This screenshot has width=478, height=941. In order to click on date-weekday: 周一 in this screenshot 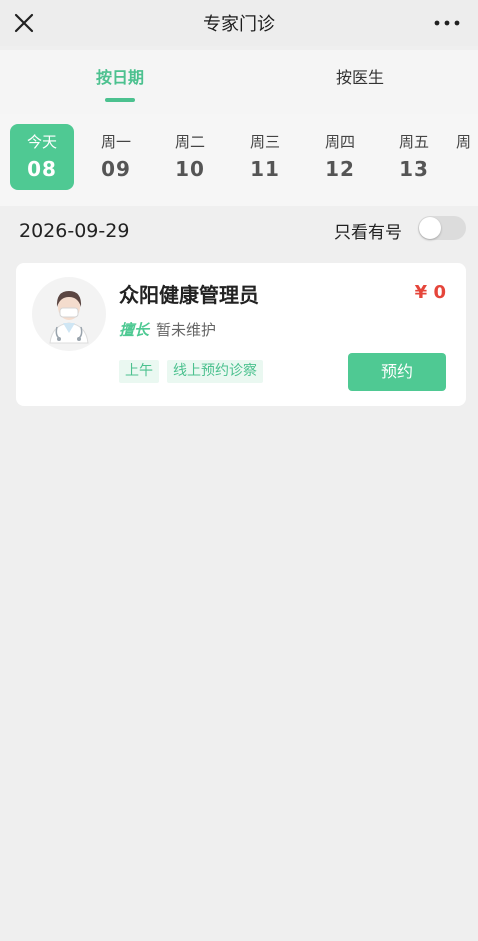, I will do `click(115, 142)`.